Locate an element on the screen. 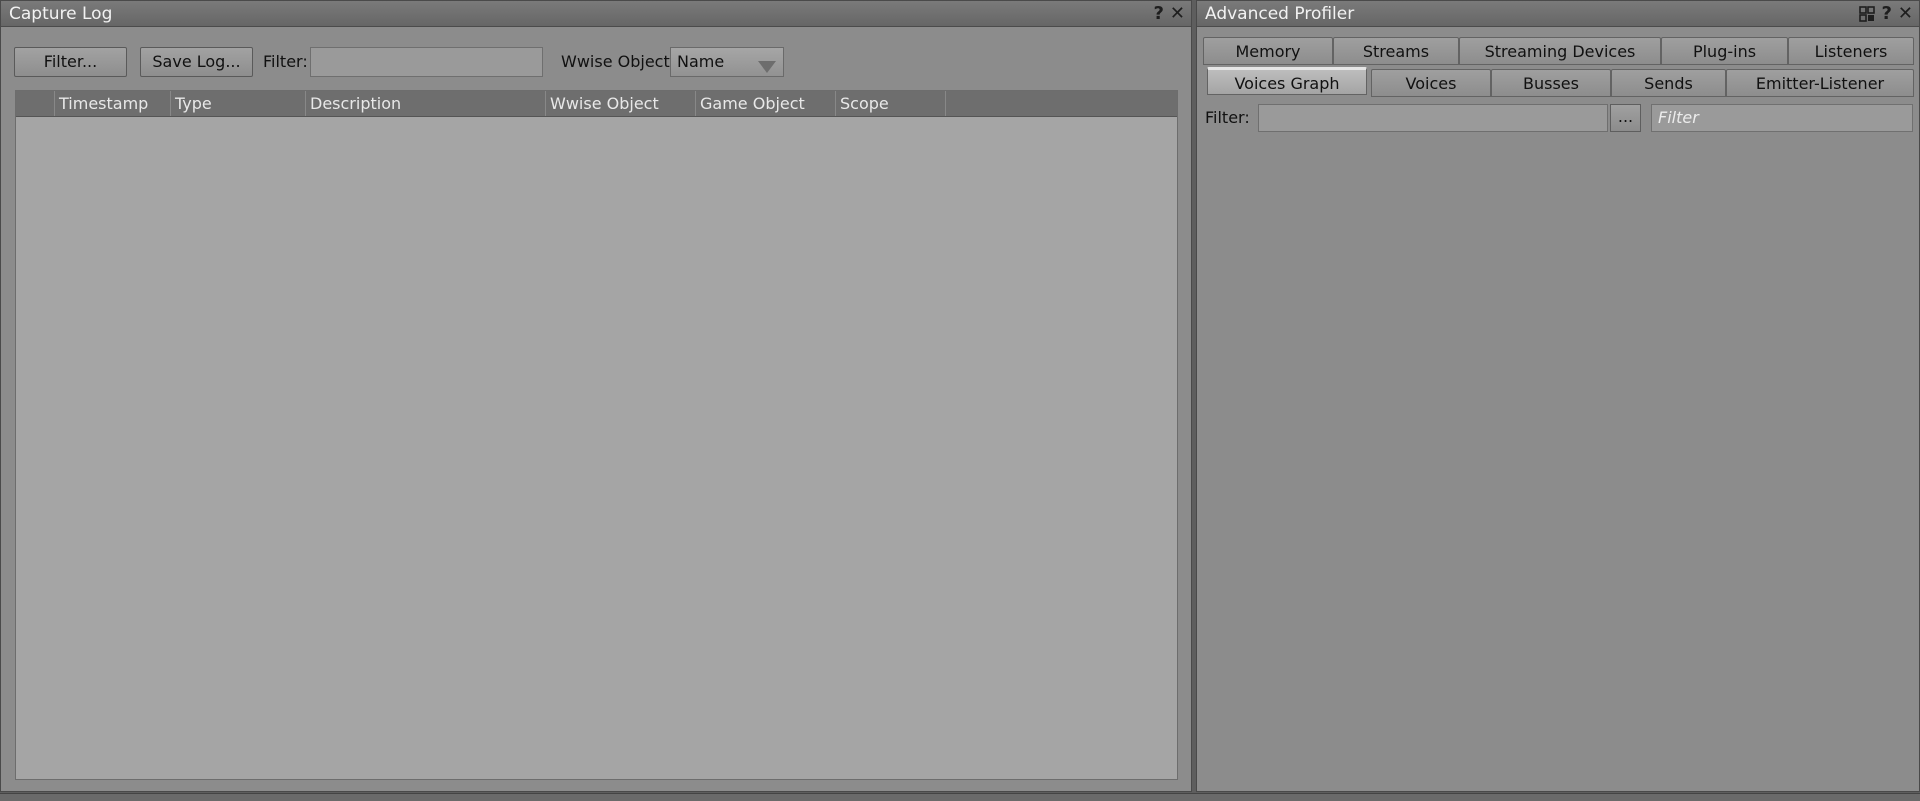  tab-streams: Streams is located at coordinates (1396, 51).